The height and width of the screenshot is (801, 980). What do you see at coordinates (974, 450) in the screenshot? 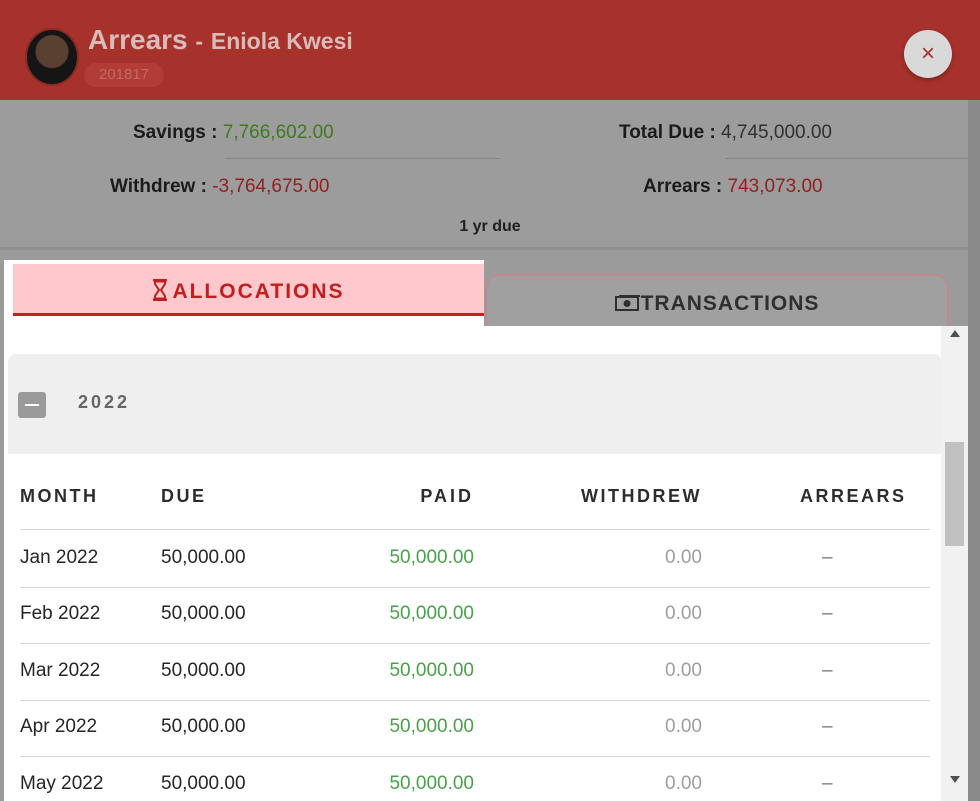
I see `right-edge` at bounding box center [974, 450].